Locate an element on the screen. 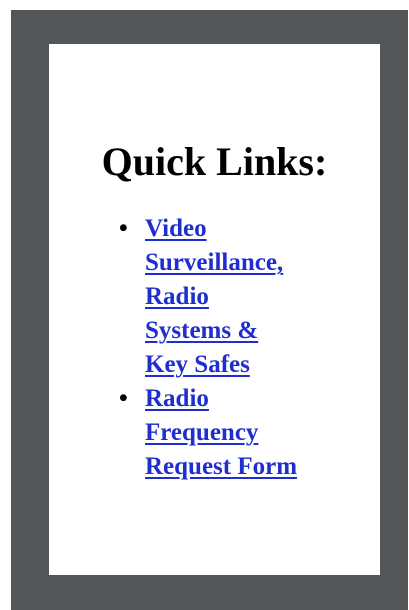 This screenshot has height=610, width=409. list-item-radio-frequency-request: • Radio Frequency Request Form is located at coordinates (239, 433).